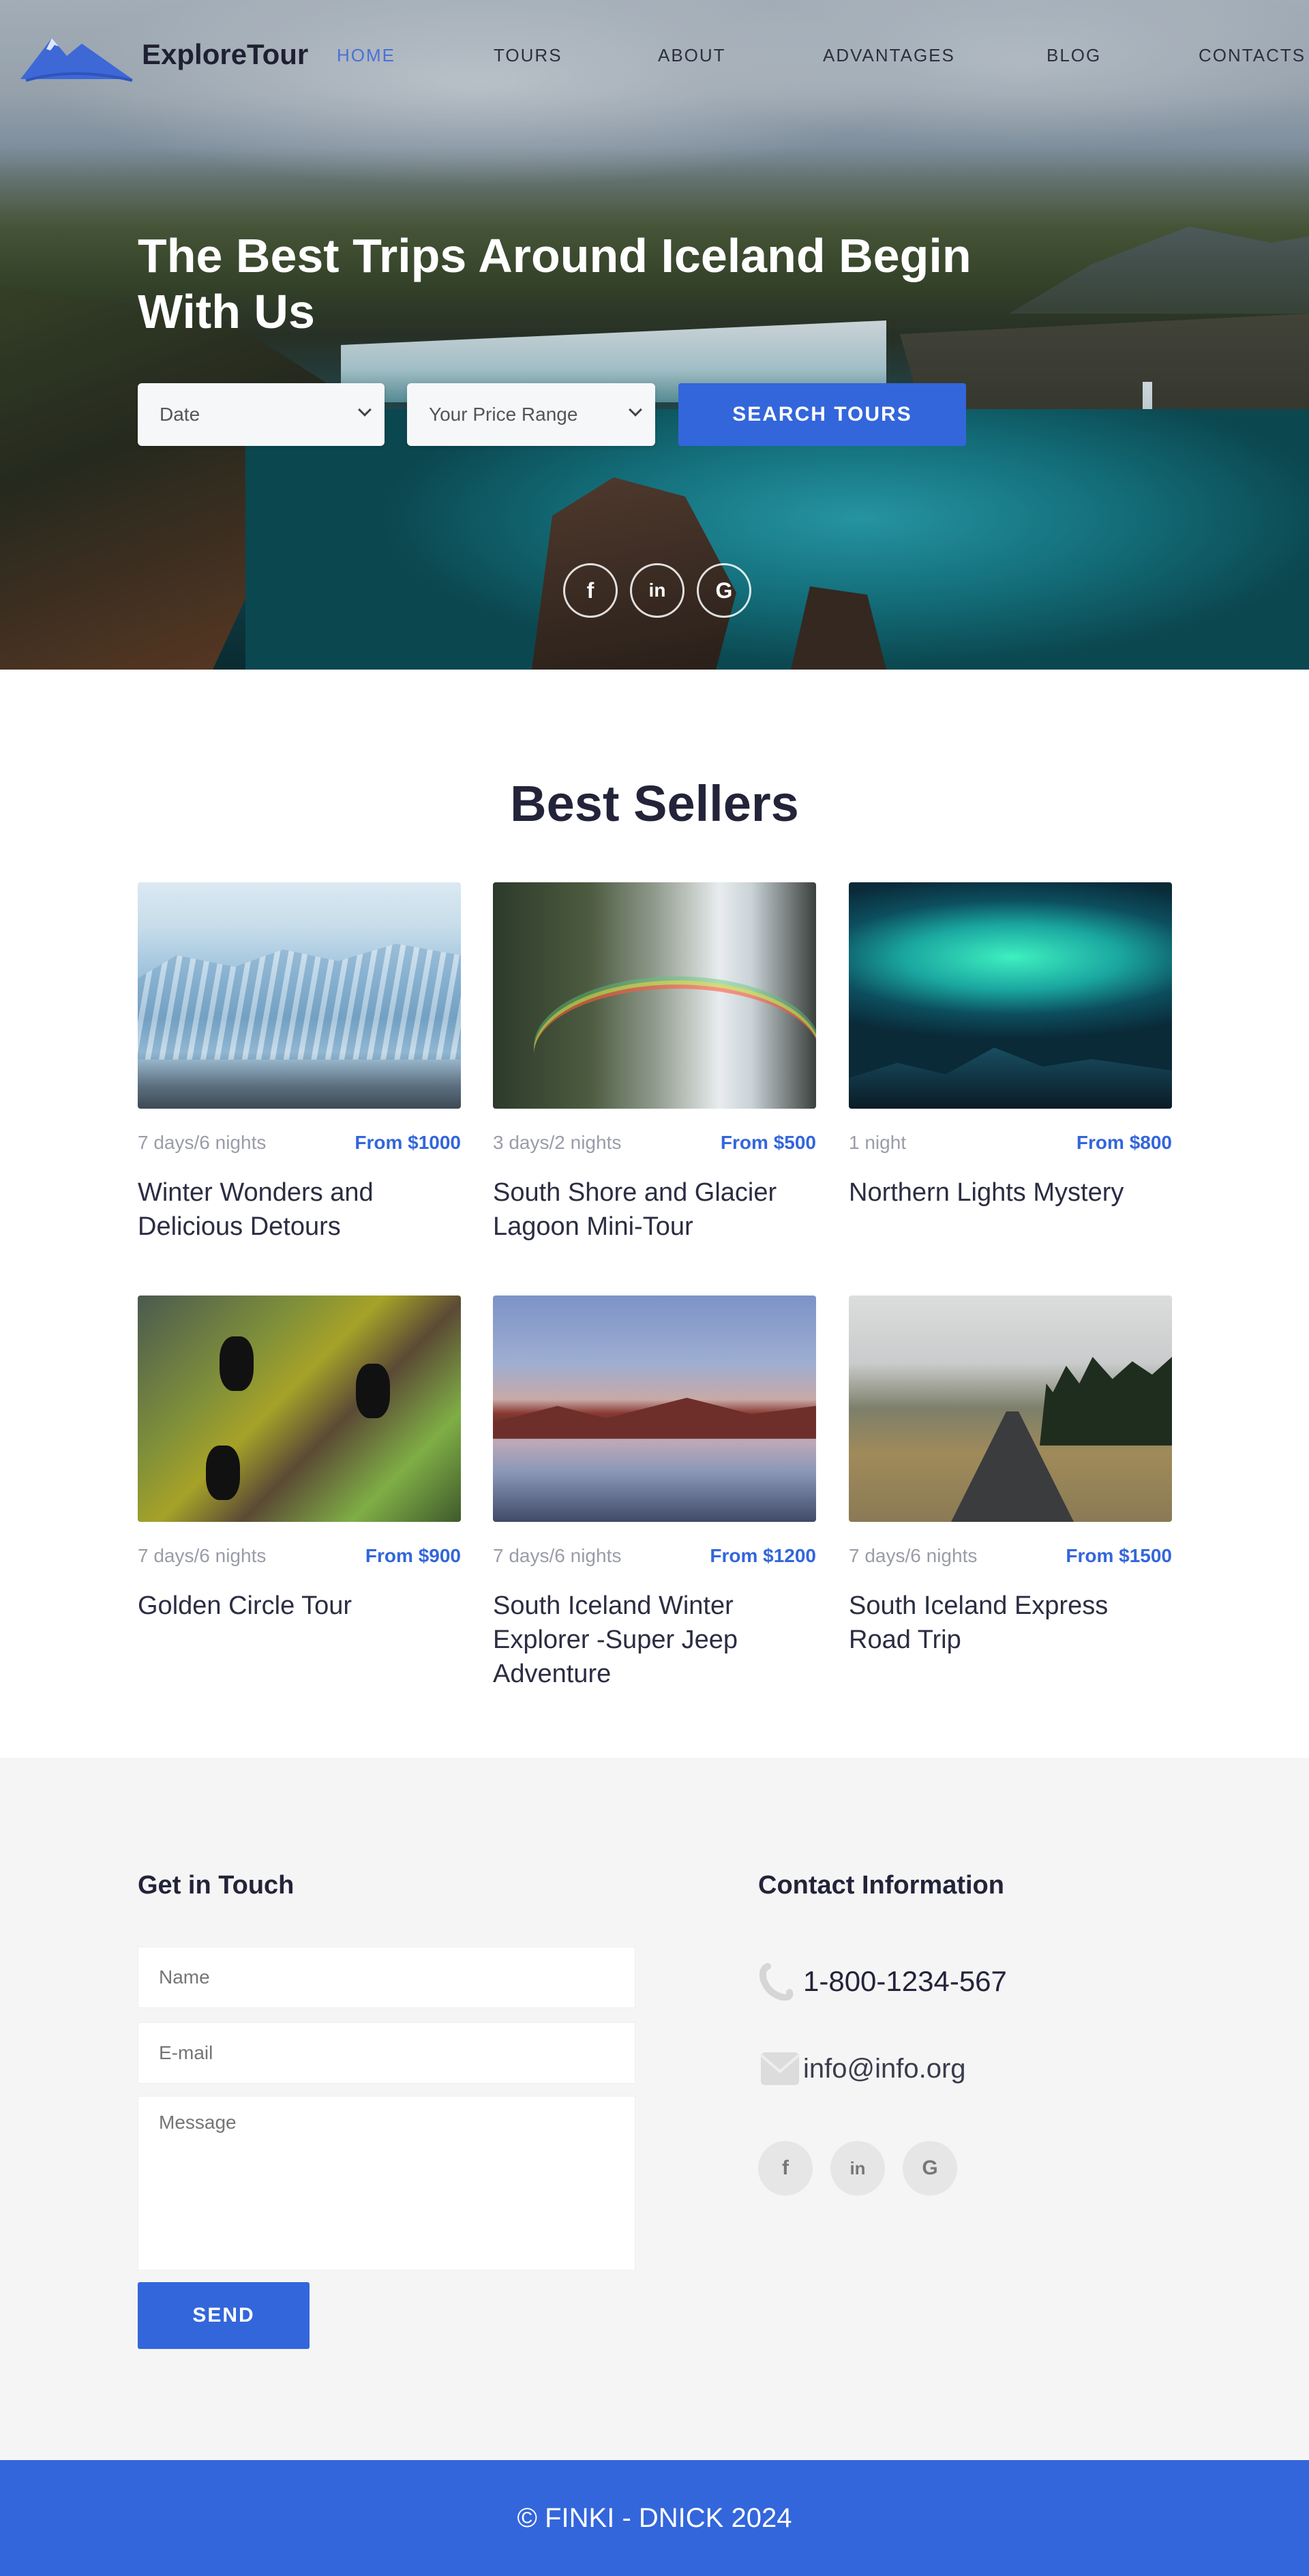 The height and width of the screenshot is (2576, 1309). Describe the element at coordinates (528, 56) in the screenshot. I see `nav-item-tours: TOURS` at that location.